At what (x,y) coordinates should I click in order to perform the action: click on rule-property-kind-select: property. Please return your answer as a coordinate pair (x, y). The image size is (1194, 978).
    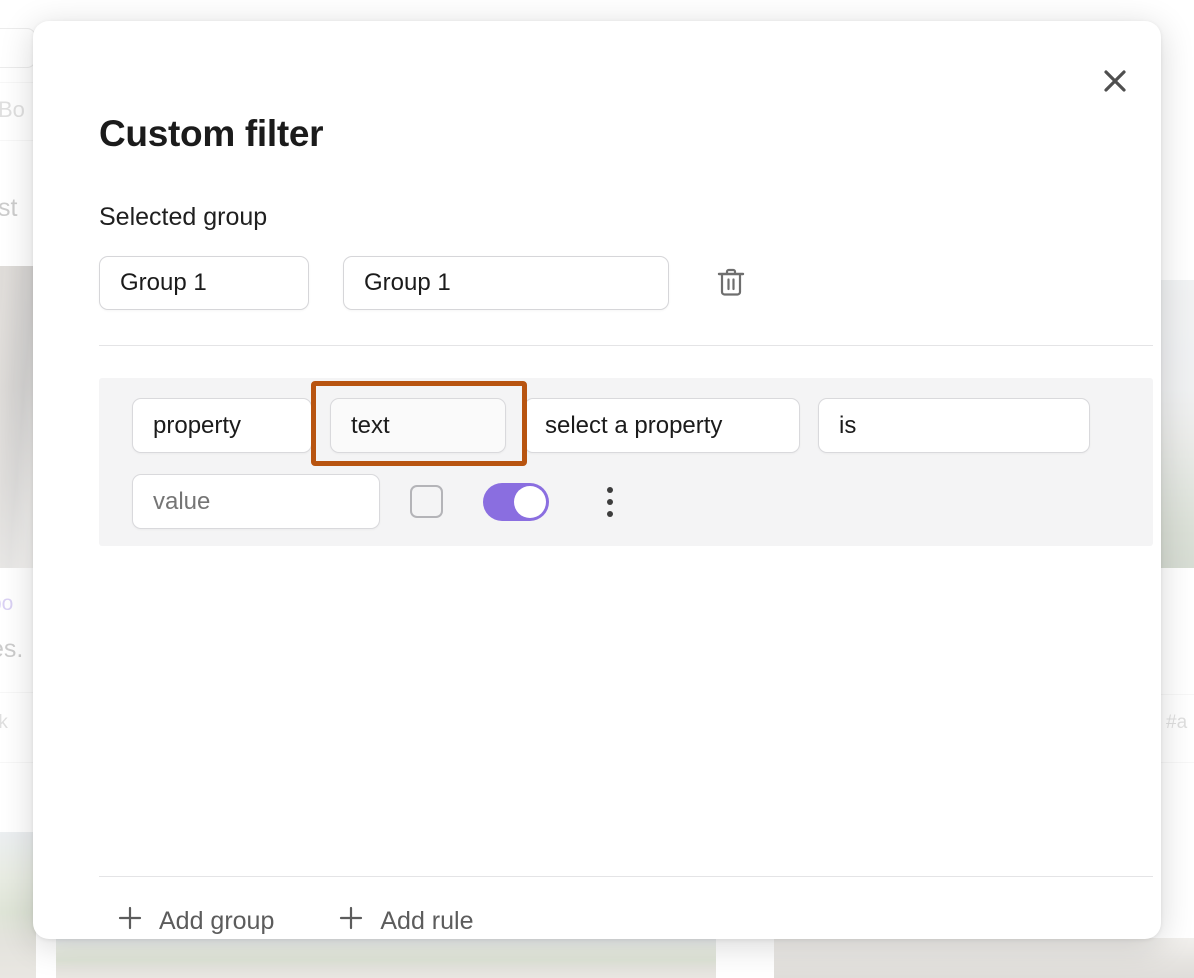
    Looking at the image, I should click on (222, 425).